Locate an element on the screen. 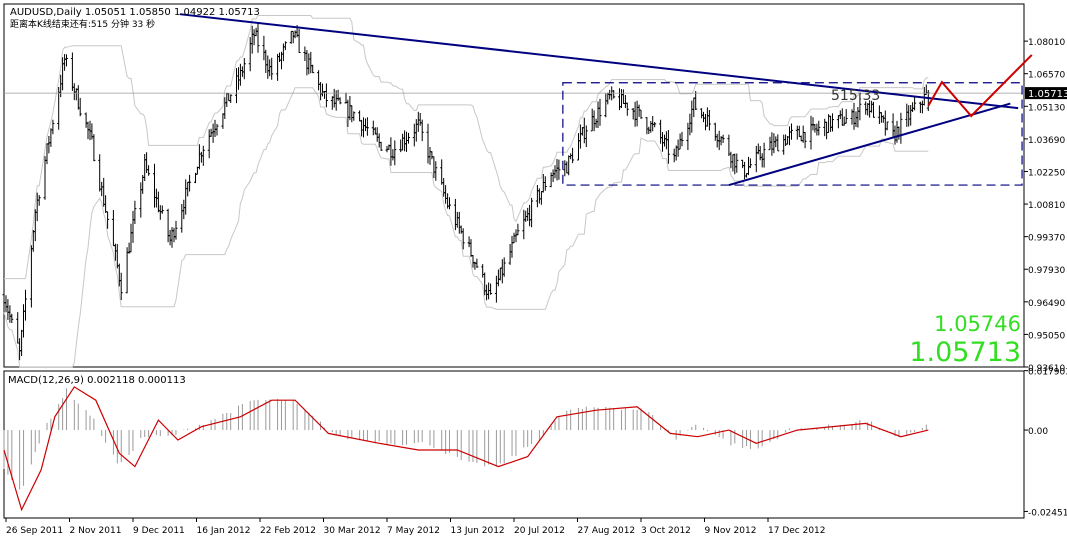  bar-countdown: 距离本K线结束还有:515 分钟 33 秒 is located at coordinates (82, 24).